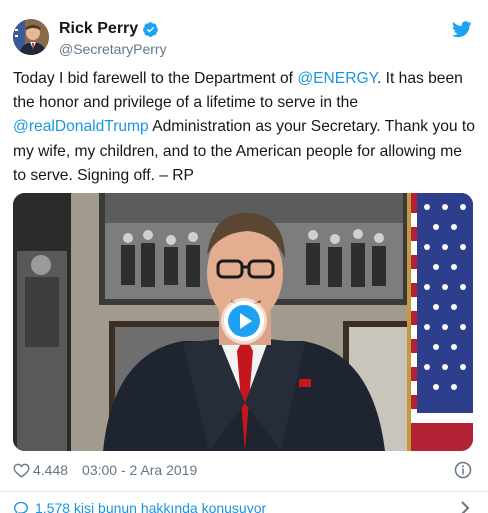  Describe the element at coordinates (113, 49) in the screenshot. I see `user-handle: @SecretaryPerry` at that location.